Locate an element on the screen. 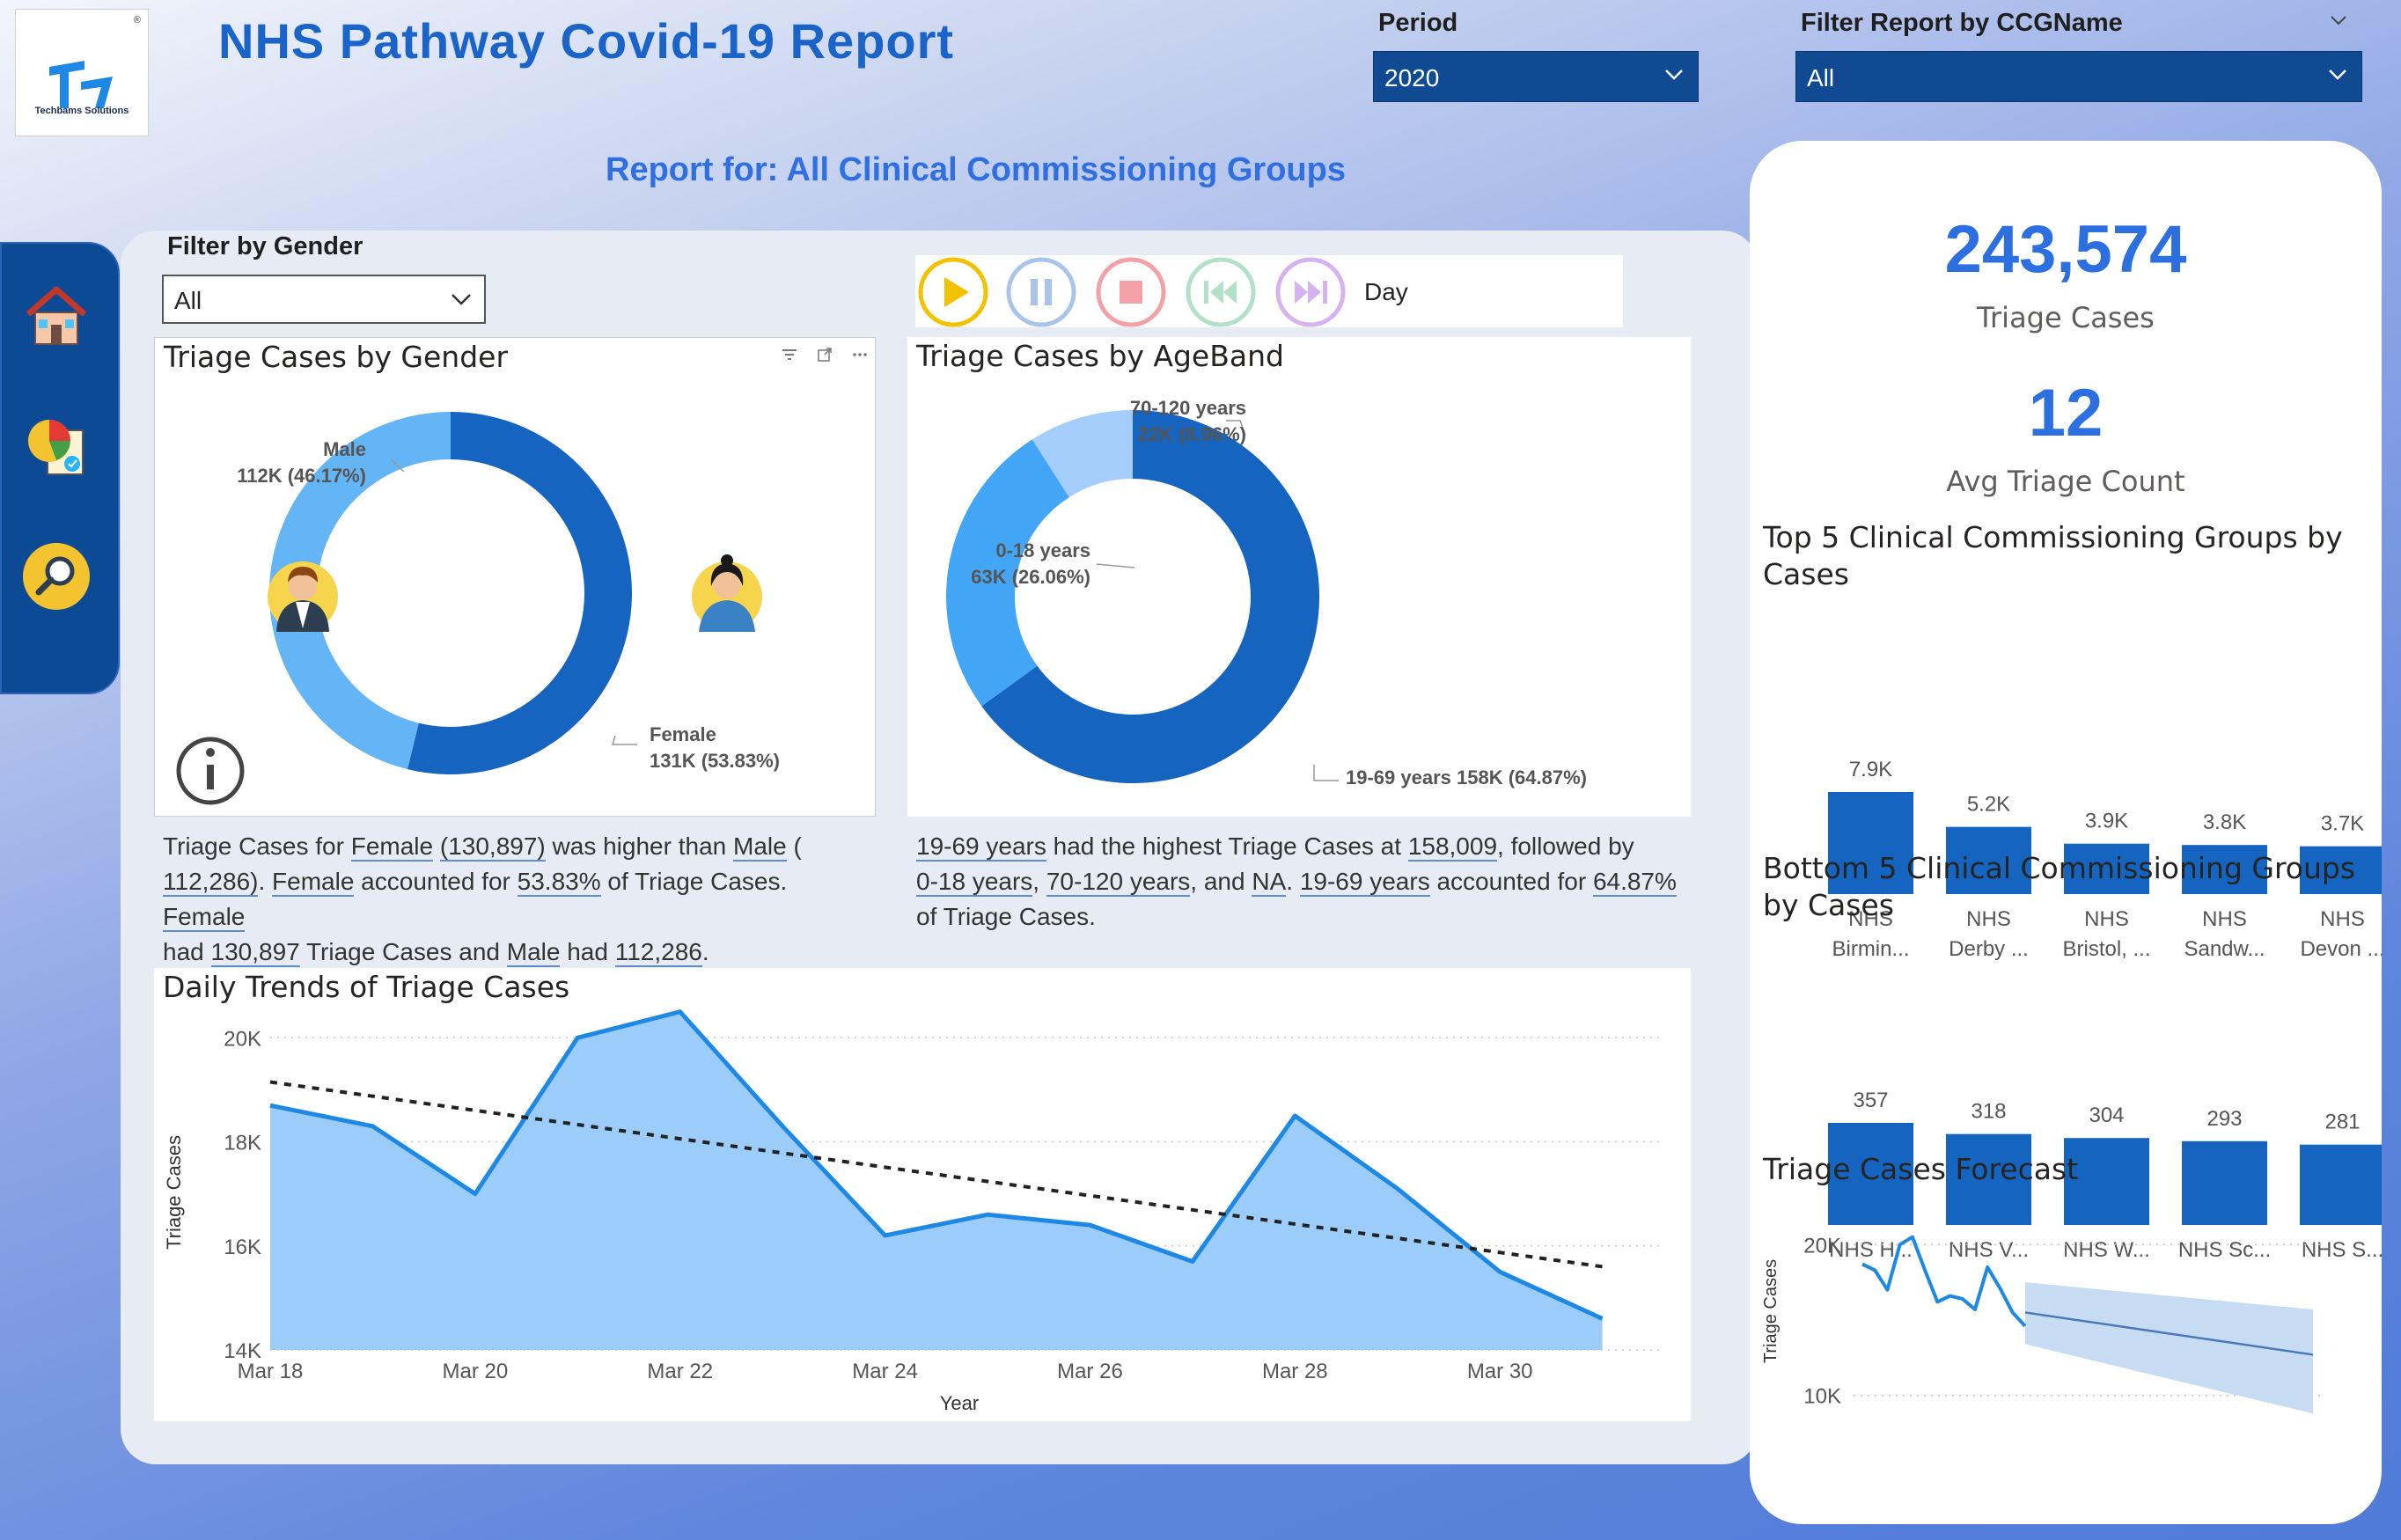 This screenshot has height=1540, width=2401. info-icon is located at coordinates (210, 771).